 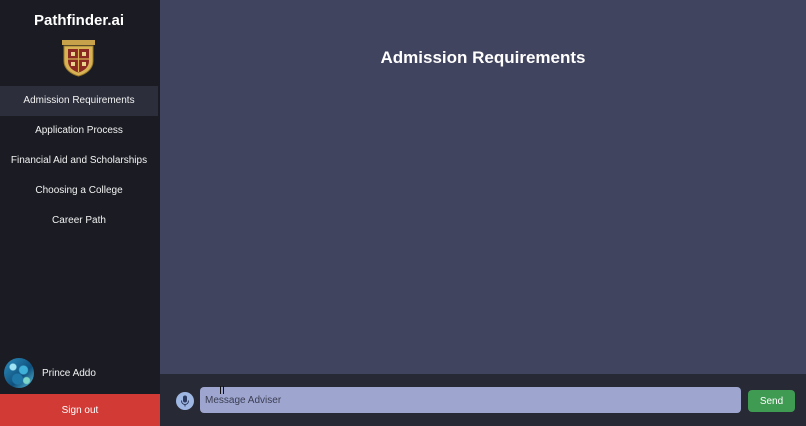 I want to click on avatar, so click(x=19, y=373).